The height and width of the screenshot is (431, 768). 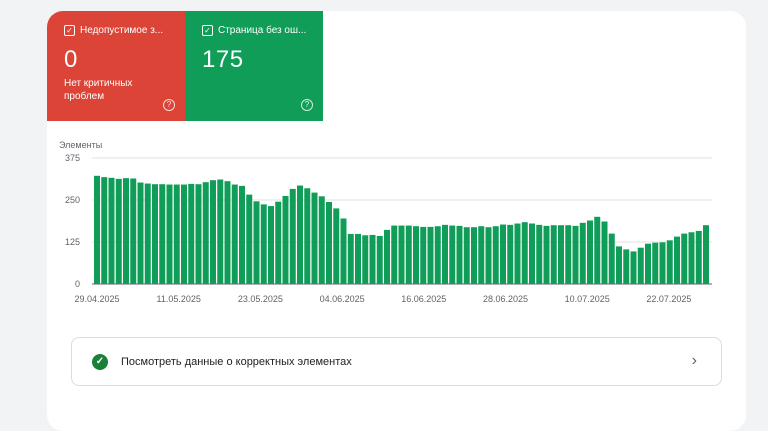 I want to click on chart-y-axis-label: Элементы, so click(x=80, y=145).